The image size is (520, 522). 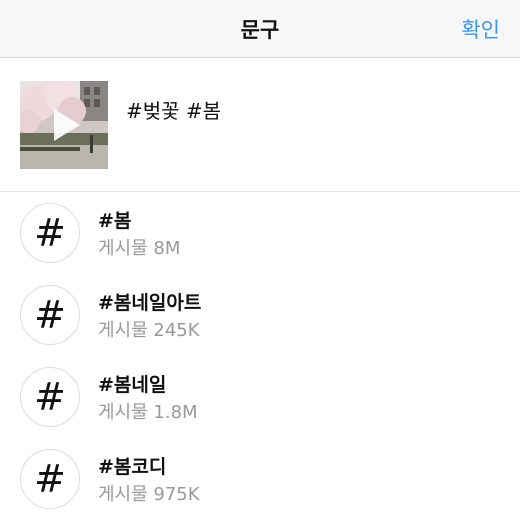 What do you see at coordinates (148, 412) in the screenshot?
I see `post-count: 게시물 1.8M` at bounding box center [148, 412].